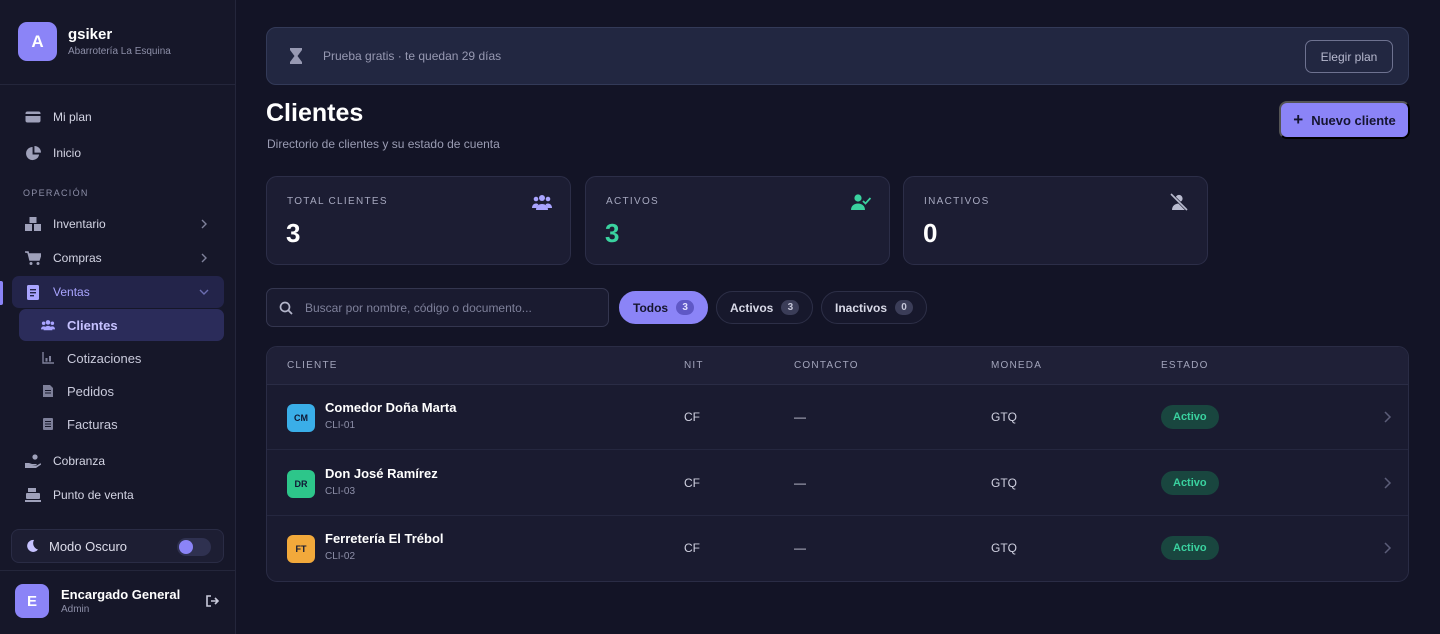  What do you see at coordinates (752, 307) in the screenshot?
I see `filter-label: Activos` at bounding box center [752, 307].